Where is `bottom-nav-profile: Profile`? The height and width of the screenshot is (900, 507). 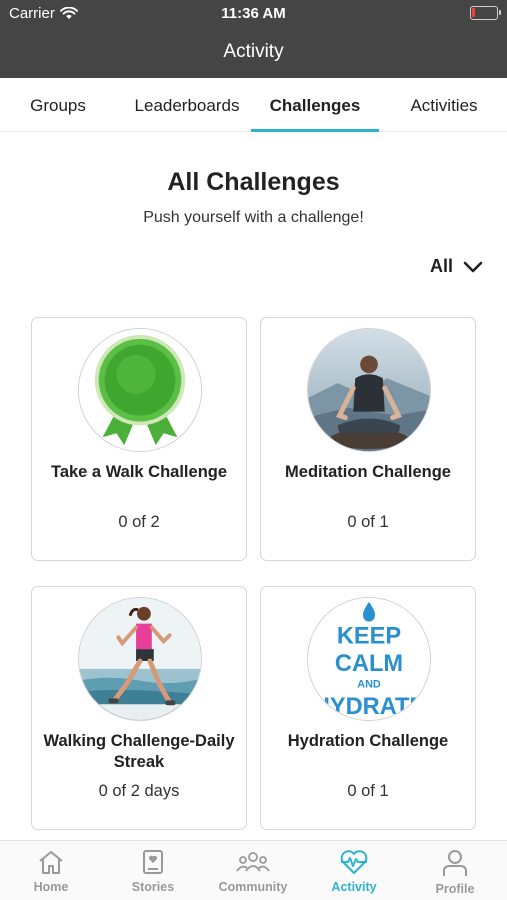
bottom-nav-profile: Profile is located at coordinates (455, 872).